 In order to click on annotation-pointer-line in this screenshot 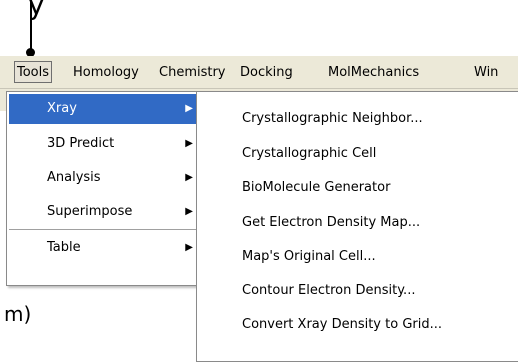, I will do `click(31, 26)`.